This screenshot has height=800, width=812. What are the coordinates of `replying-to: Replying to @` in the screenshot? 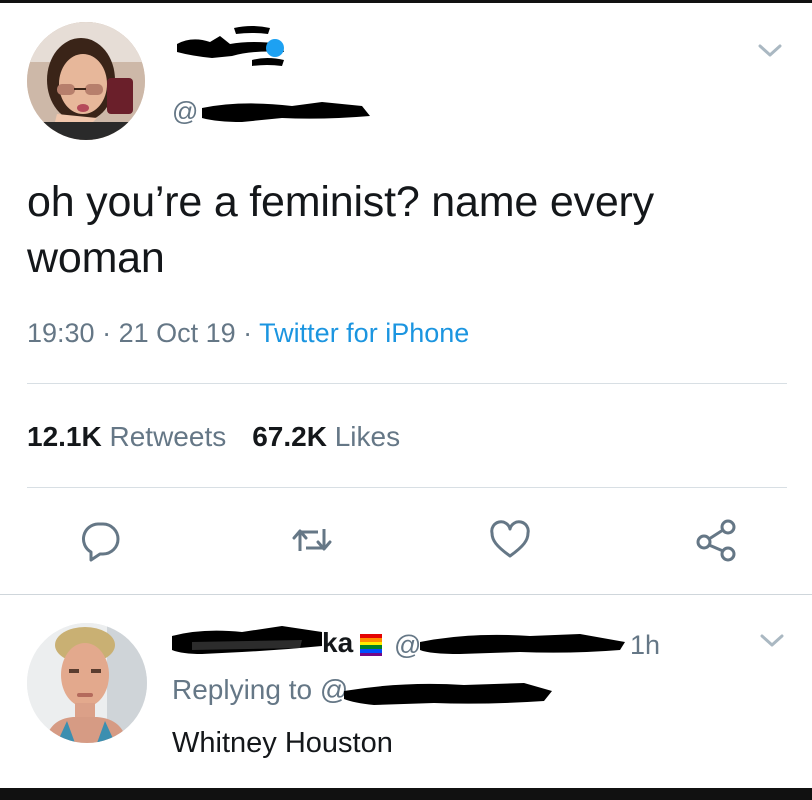 It's located at (362, 690).